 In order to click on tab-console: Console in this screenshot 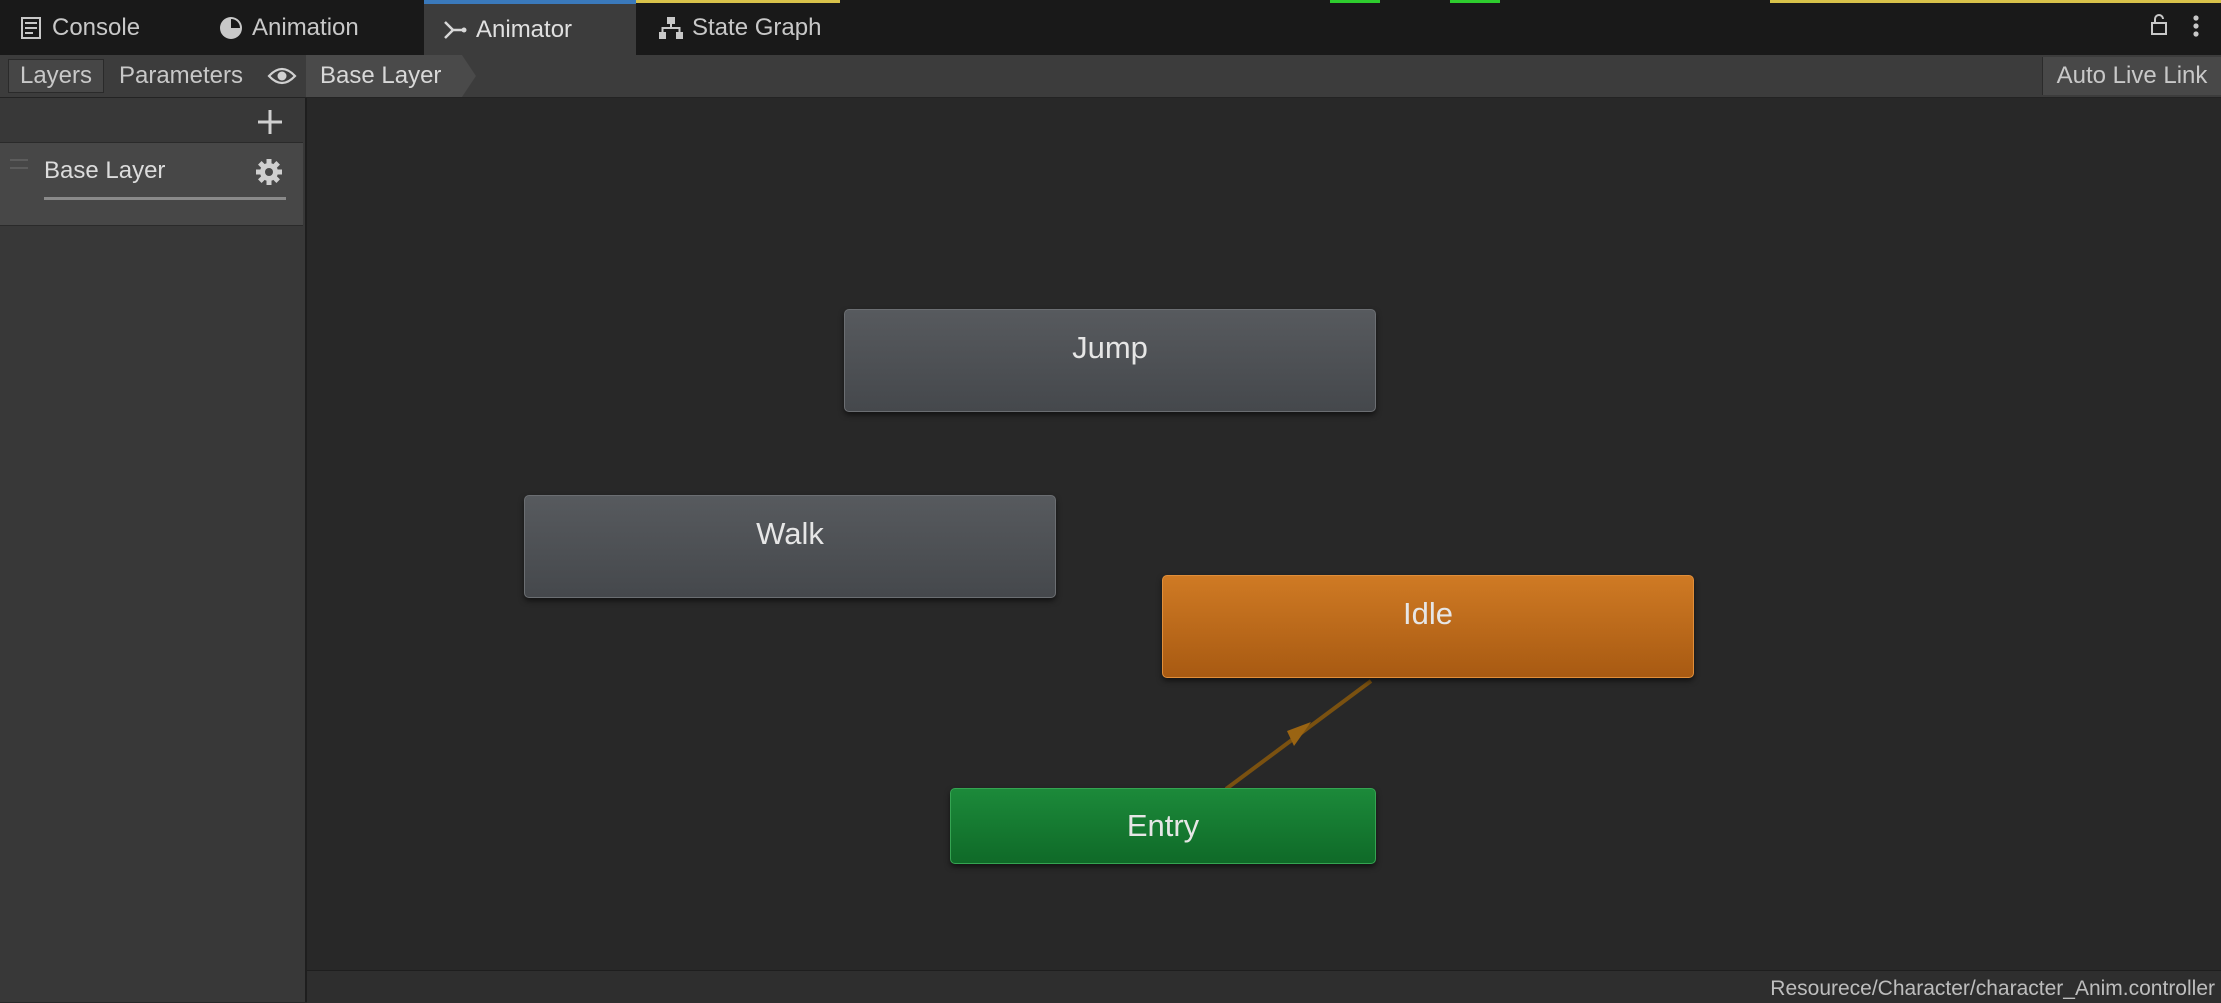, I will do `click(100, 27)`.